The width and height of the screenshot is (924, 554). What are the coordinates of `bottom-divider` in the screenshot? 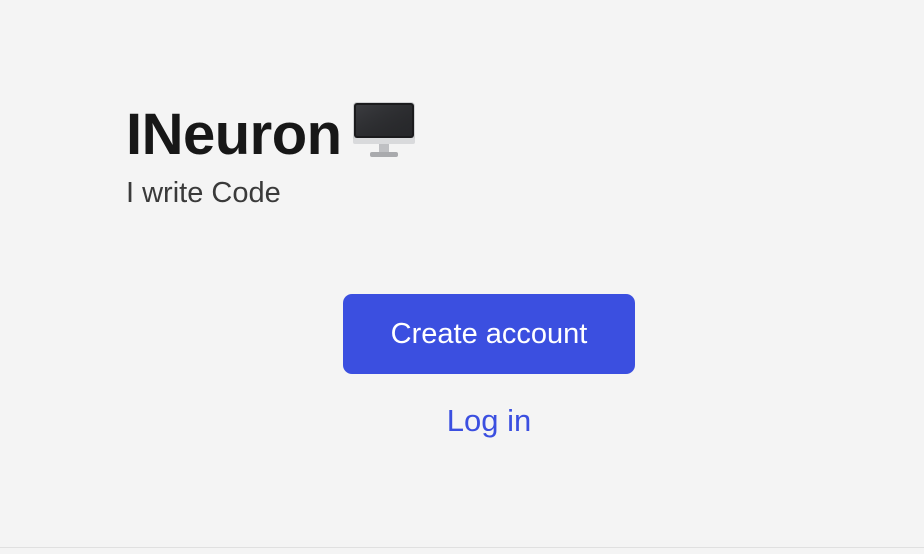 It's located at (462, 547).